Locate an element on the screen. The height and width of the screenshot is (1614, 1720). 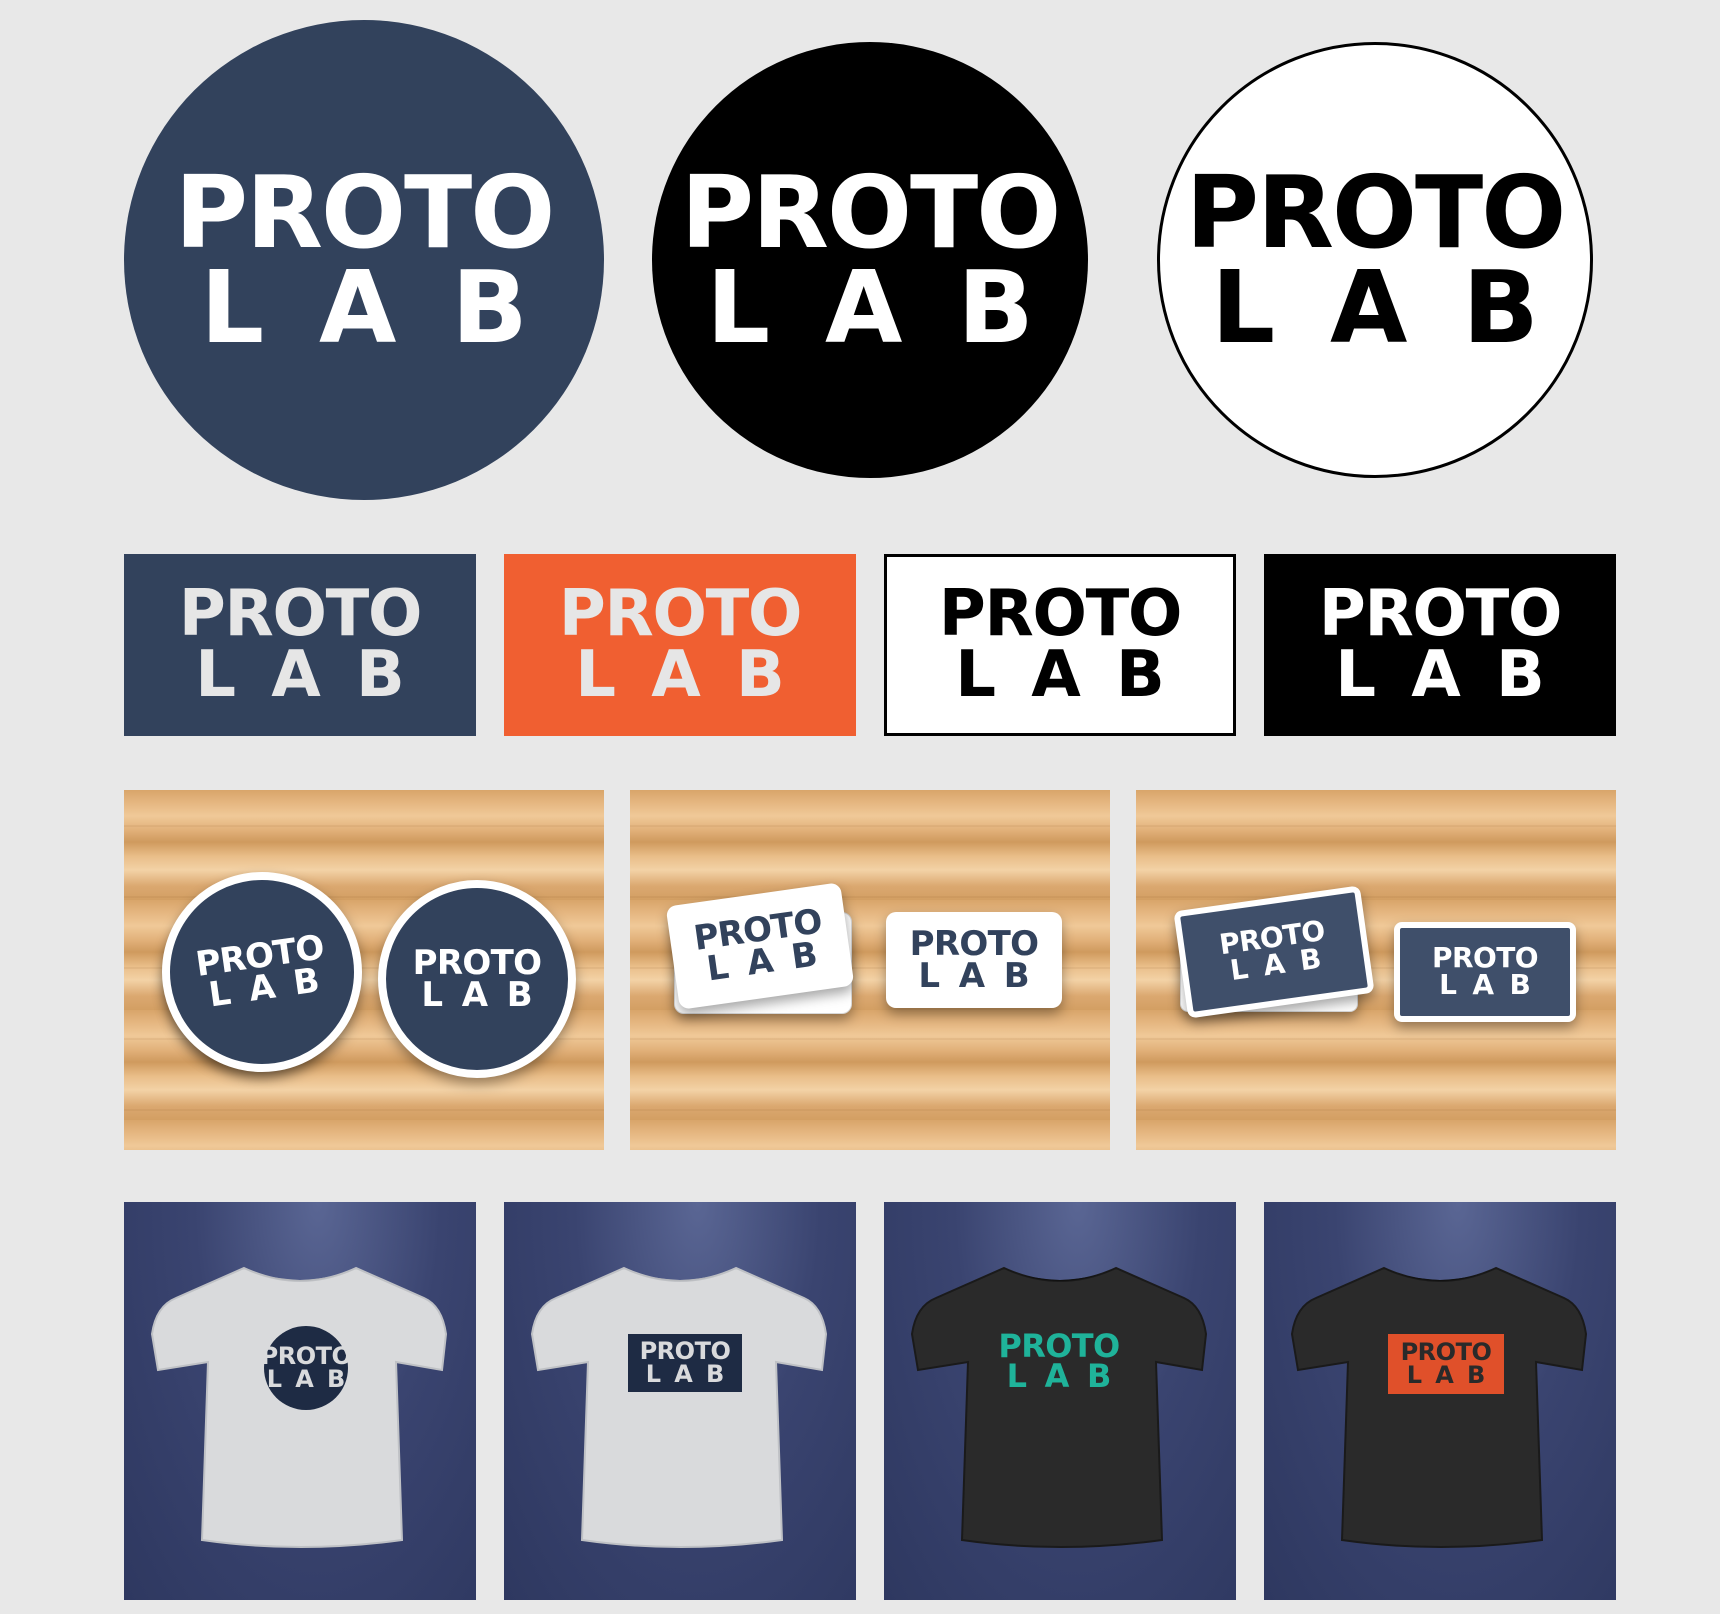
shirt-print-navy-circle: PROTO LAB is located at coordinates (306, 1368).